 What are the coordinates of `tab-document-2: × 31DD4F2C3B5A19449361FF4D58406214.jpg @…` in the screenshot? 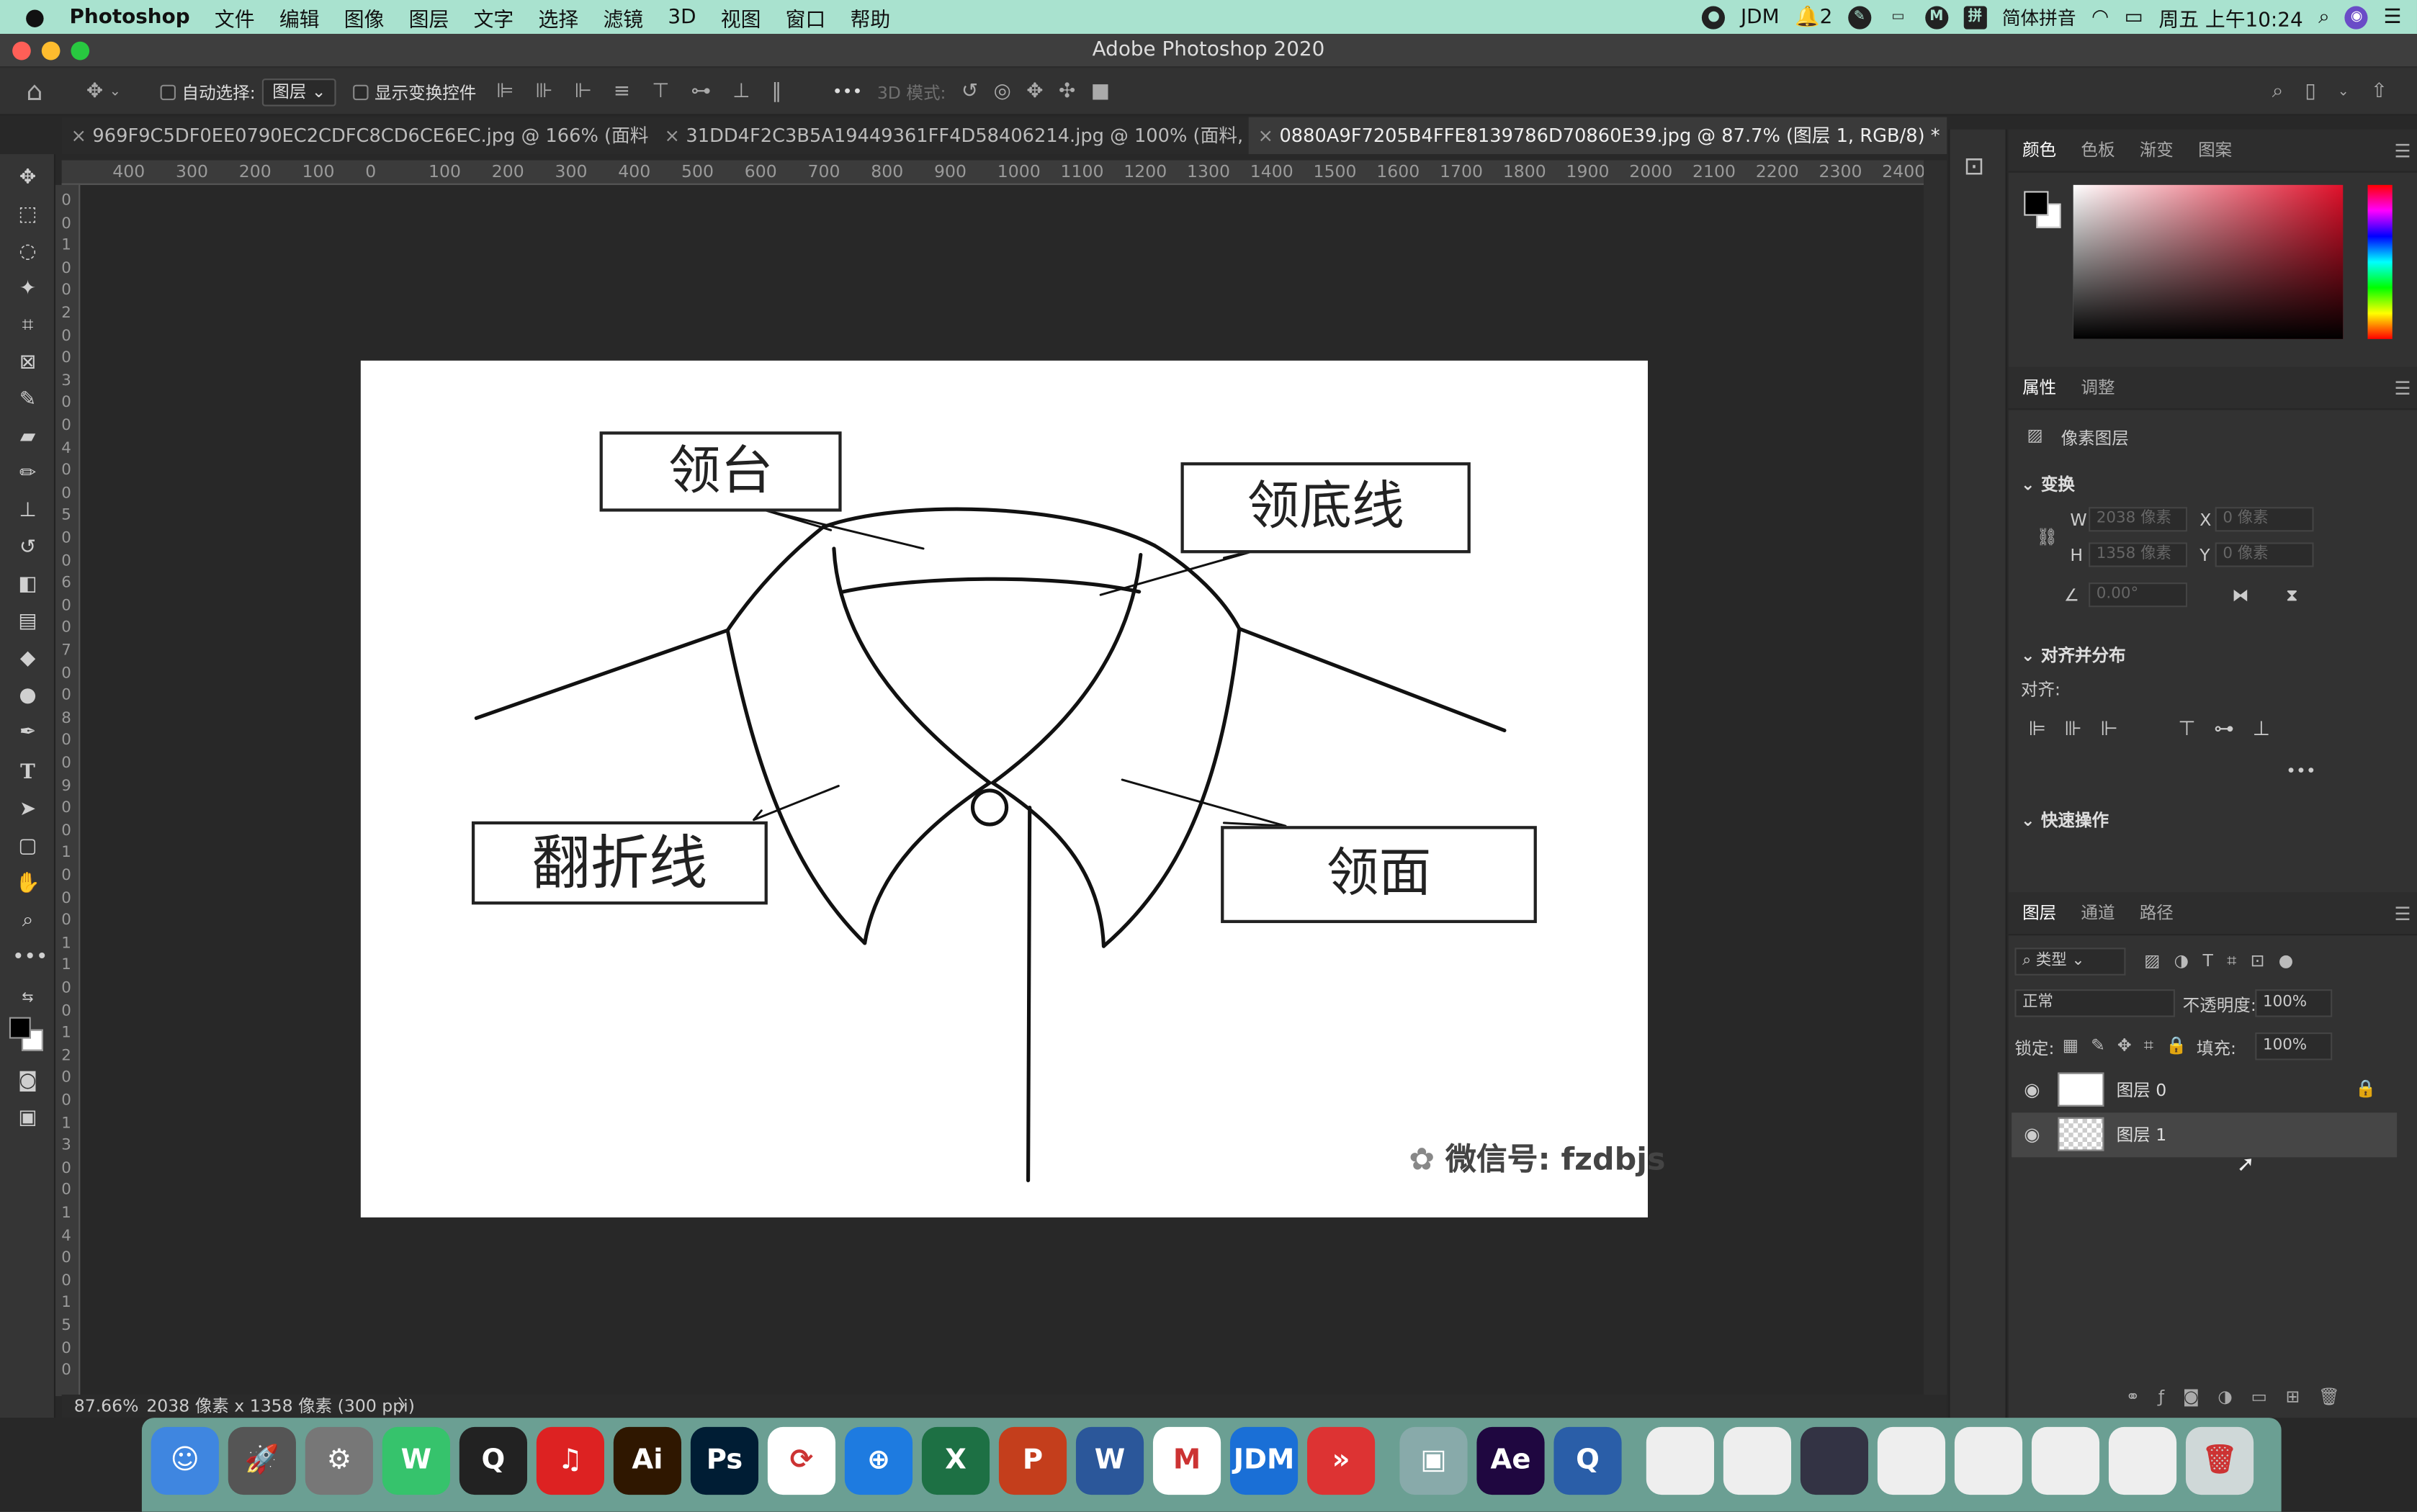 It's located at (951, 135).